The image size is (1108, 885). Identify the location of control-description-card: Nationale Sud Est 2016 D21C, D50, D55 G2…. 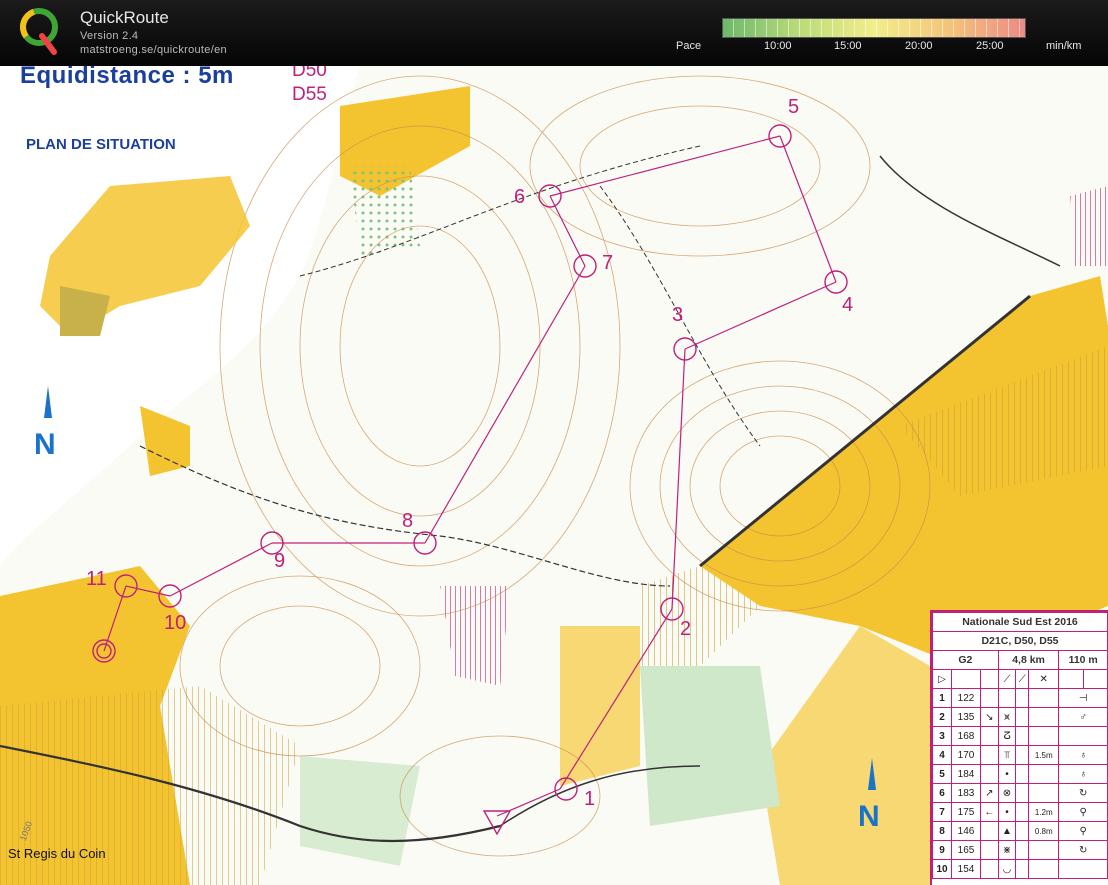
(1019, 747).